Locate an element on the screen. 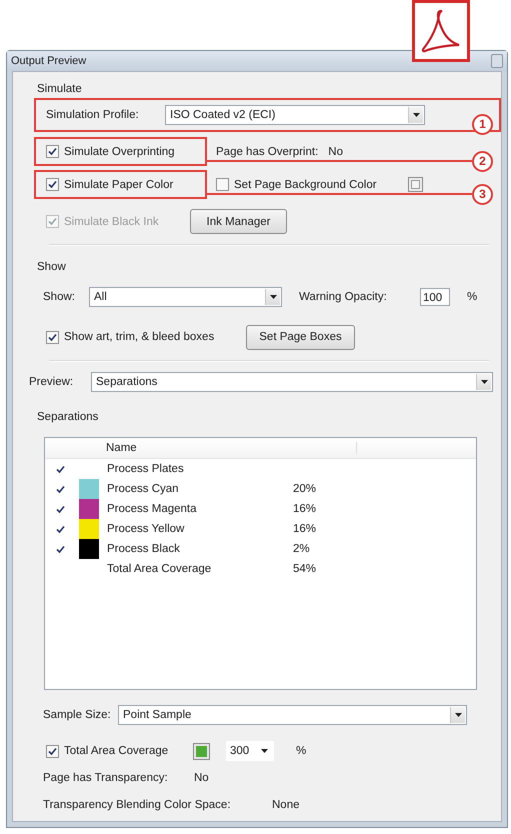 This screenshot has width=511, height=834. field-label: Warning Opacity: is located at coordinates (343, 297).